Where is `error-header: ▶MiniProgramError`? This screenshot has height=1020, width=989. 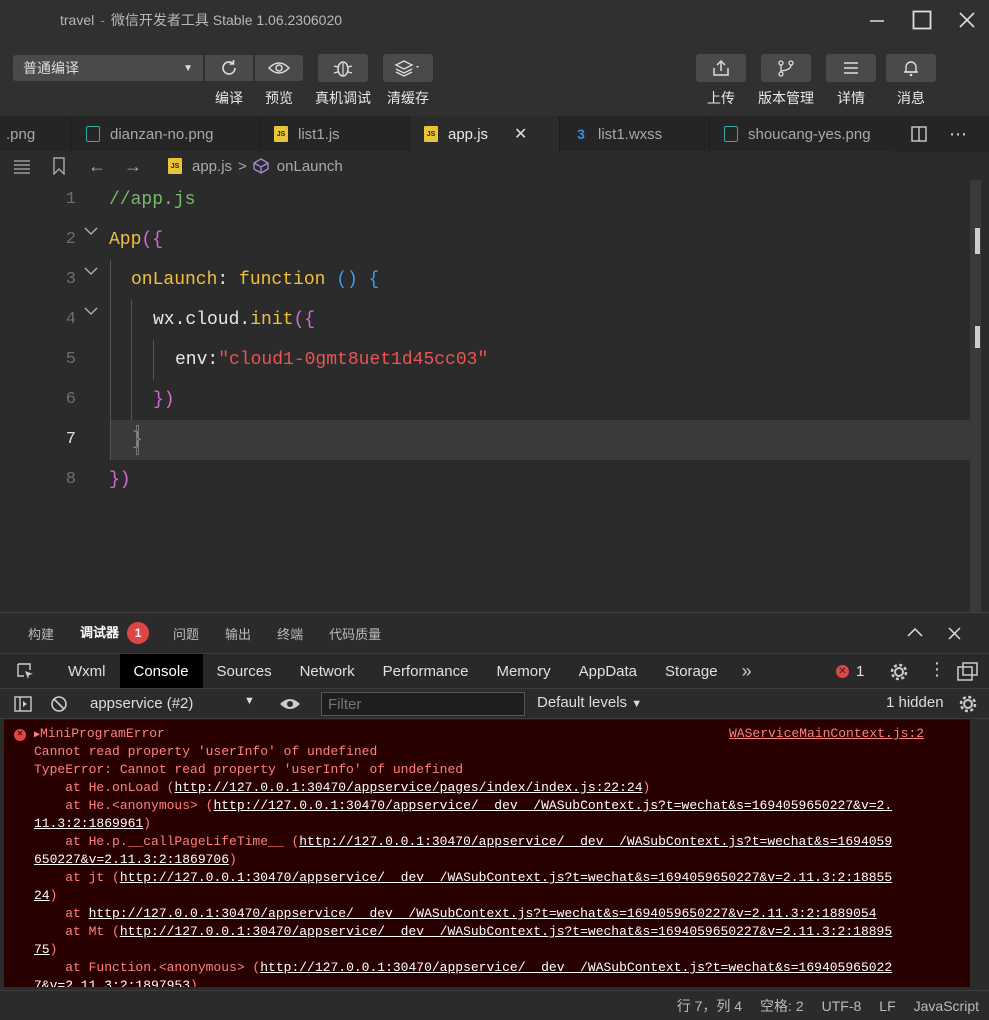 error-header: ▶MiniProgramError is located at coordinates (99, 735).